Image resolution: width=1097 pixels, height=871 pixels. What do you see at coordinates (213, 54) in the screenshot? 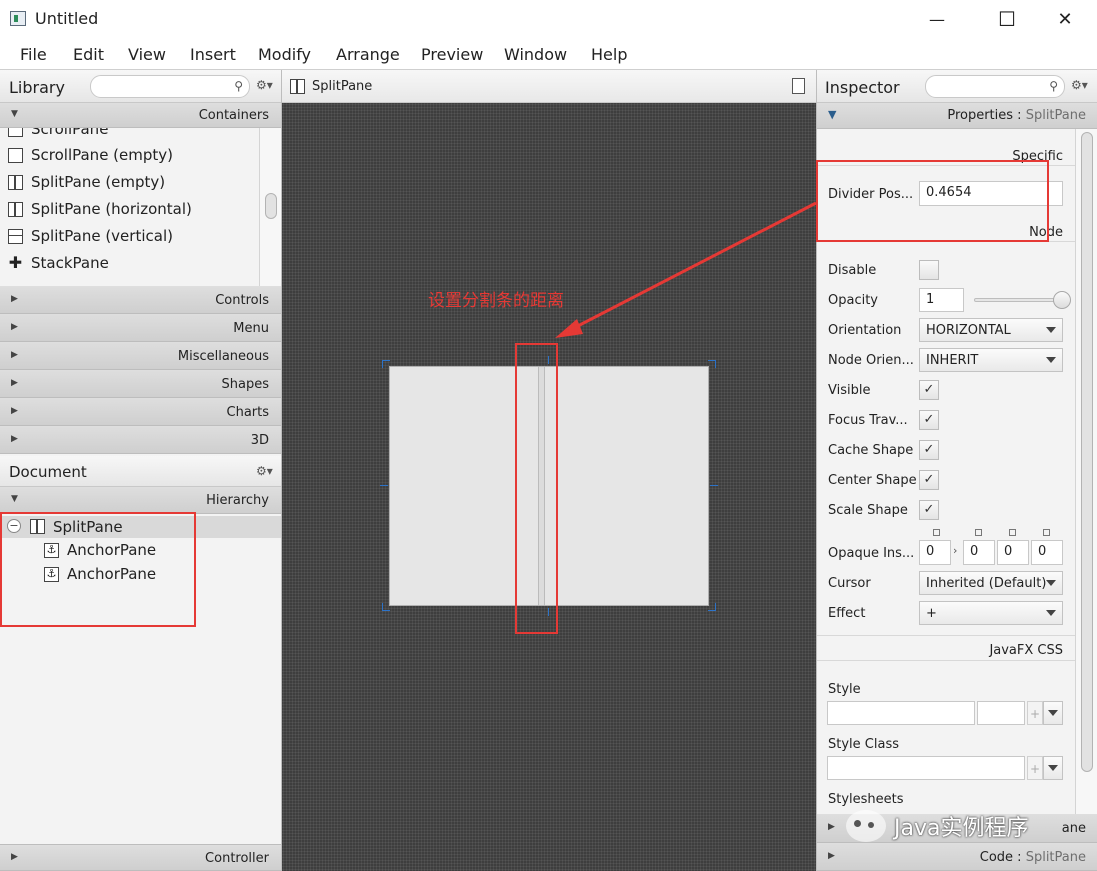
I see `menu-insert: Insert` at bounding box center [213, 54].